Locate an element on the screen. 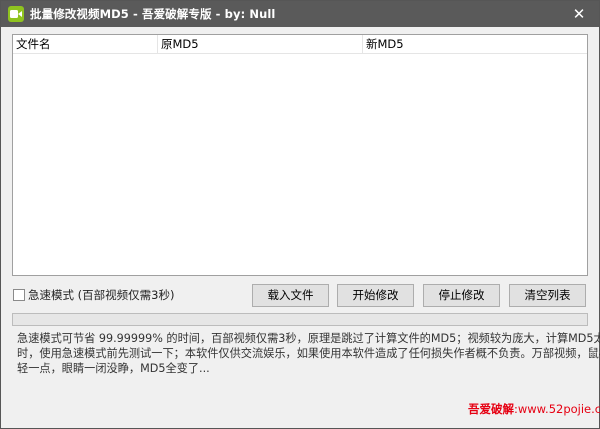 The width and height of the screenshot is (600, 429). clear-list-button: 清空列表 is located at coordinates (547, 295).